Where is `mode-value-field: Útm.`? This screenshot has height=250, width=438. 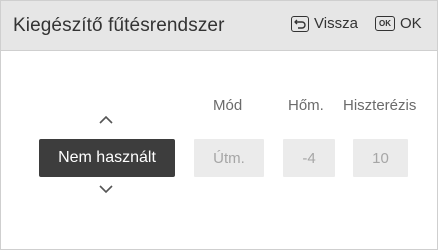
mode-value-field: Útm. is located at coordinates (229, 158).